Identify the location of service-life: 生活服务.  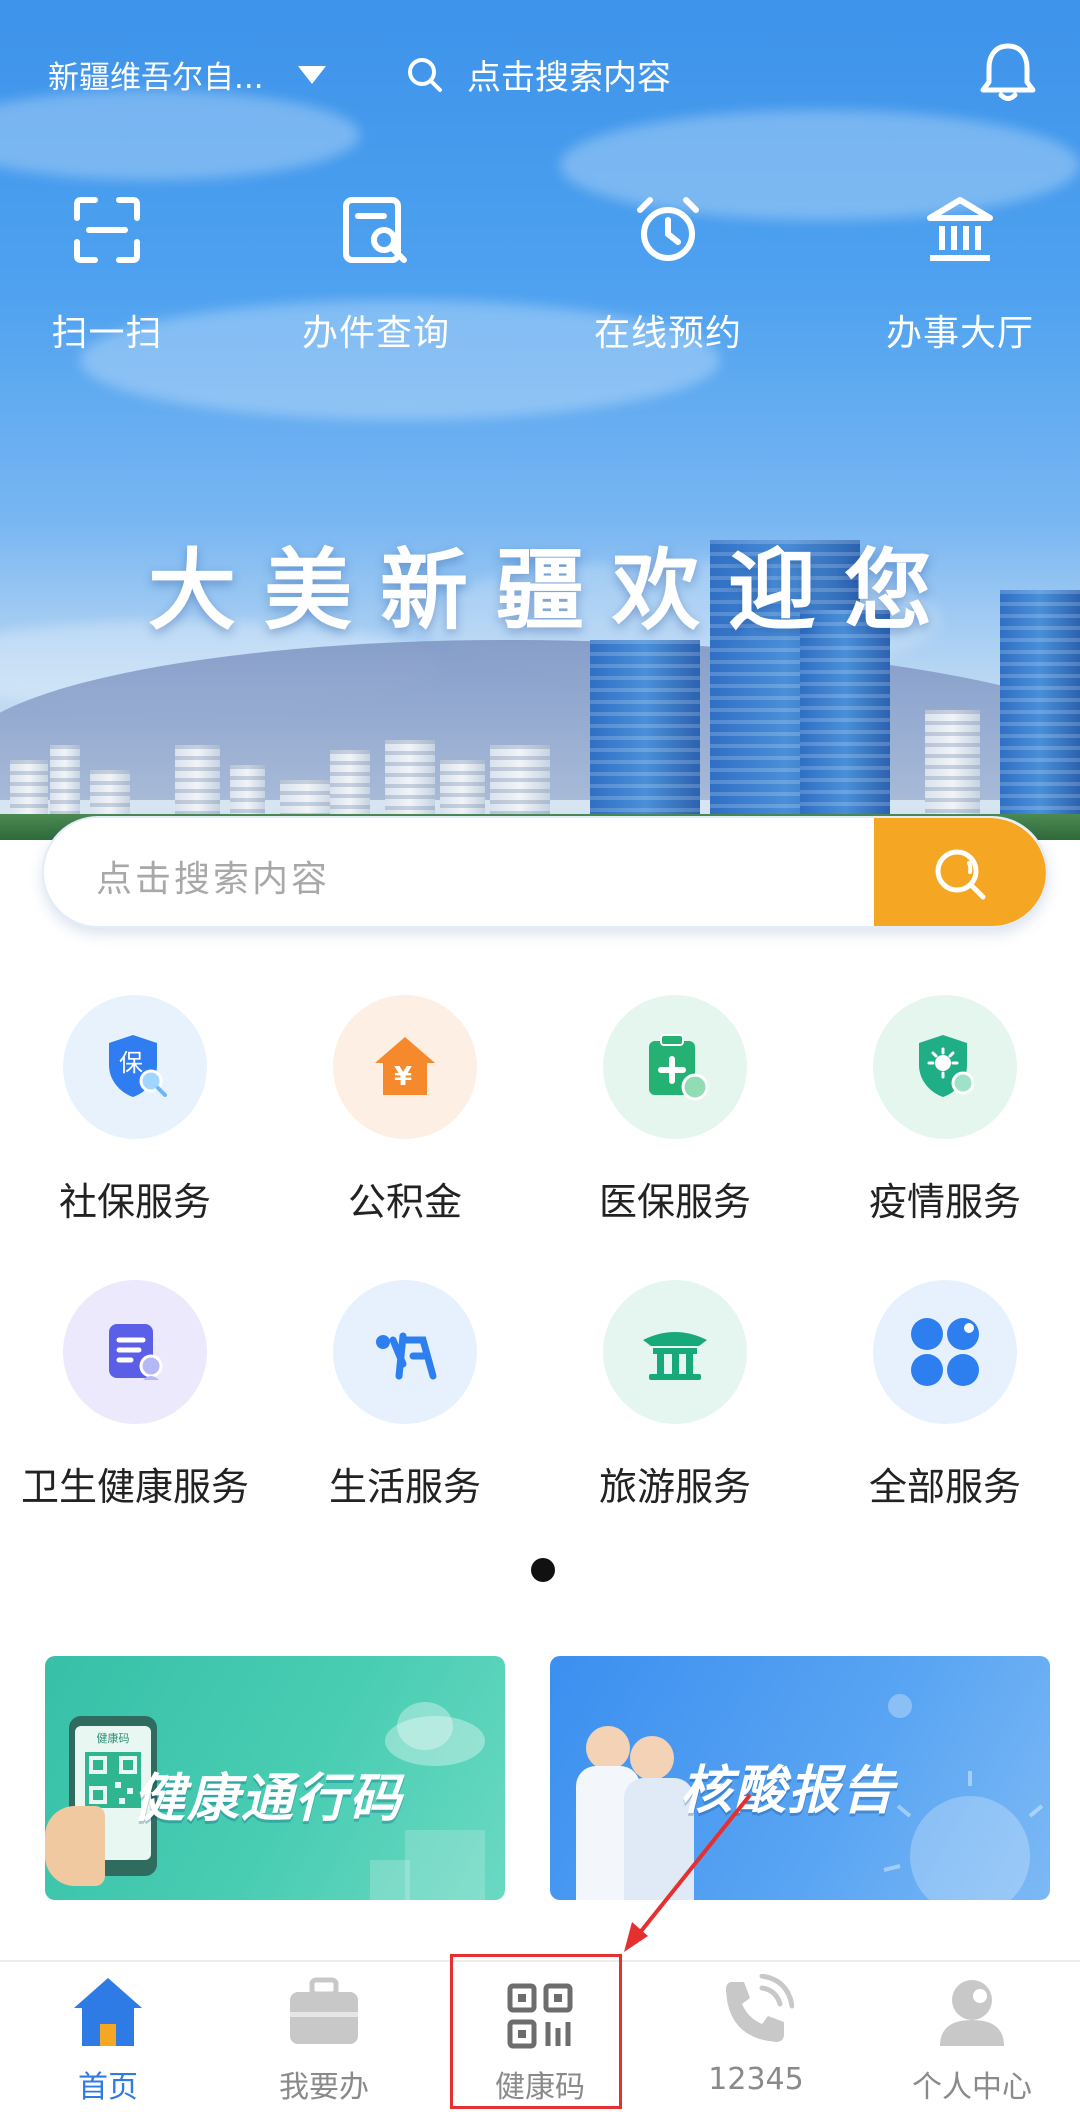
(405, 1395).